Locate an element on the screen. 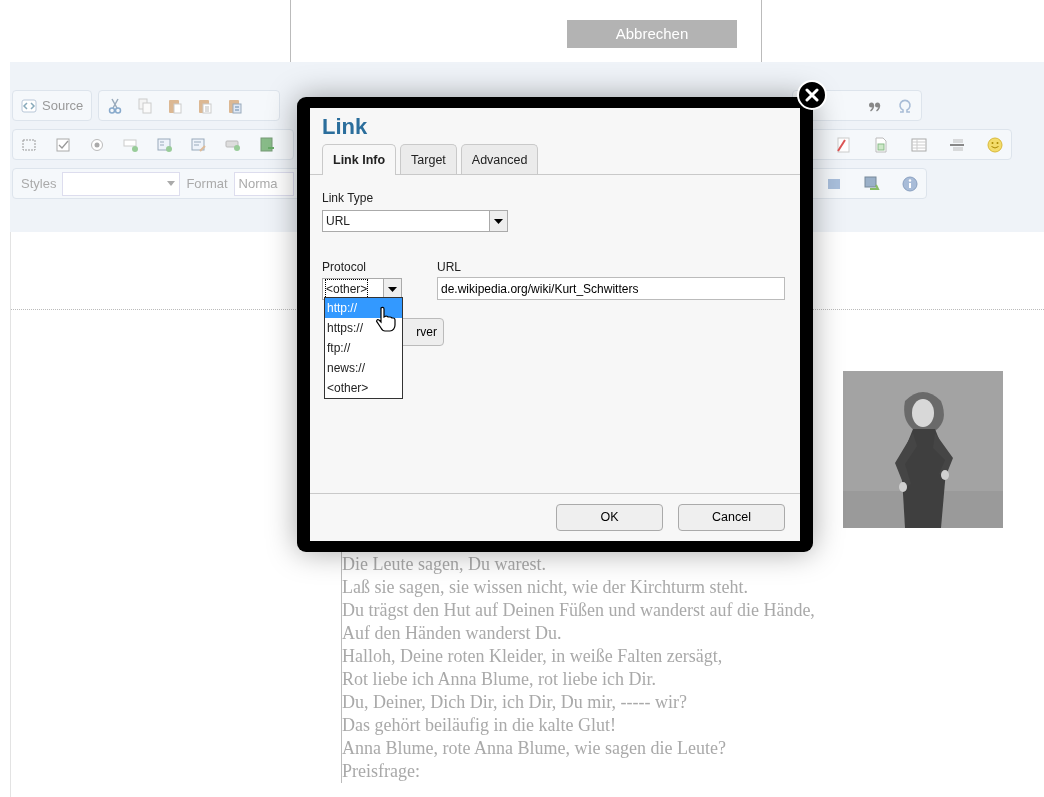 This screenshot has height=797, width=1044. checkbox-icon is located at coordinates (63, 144).